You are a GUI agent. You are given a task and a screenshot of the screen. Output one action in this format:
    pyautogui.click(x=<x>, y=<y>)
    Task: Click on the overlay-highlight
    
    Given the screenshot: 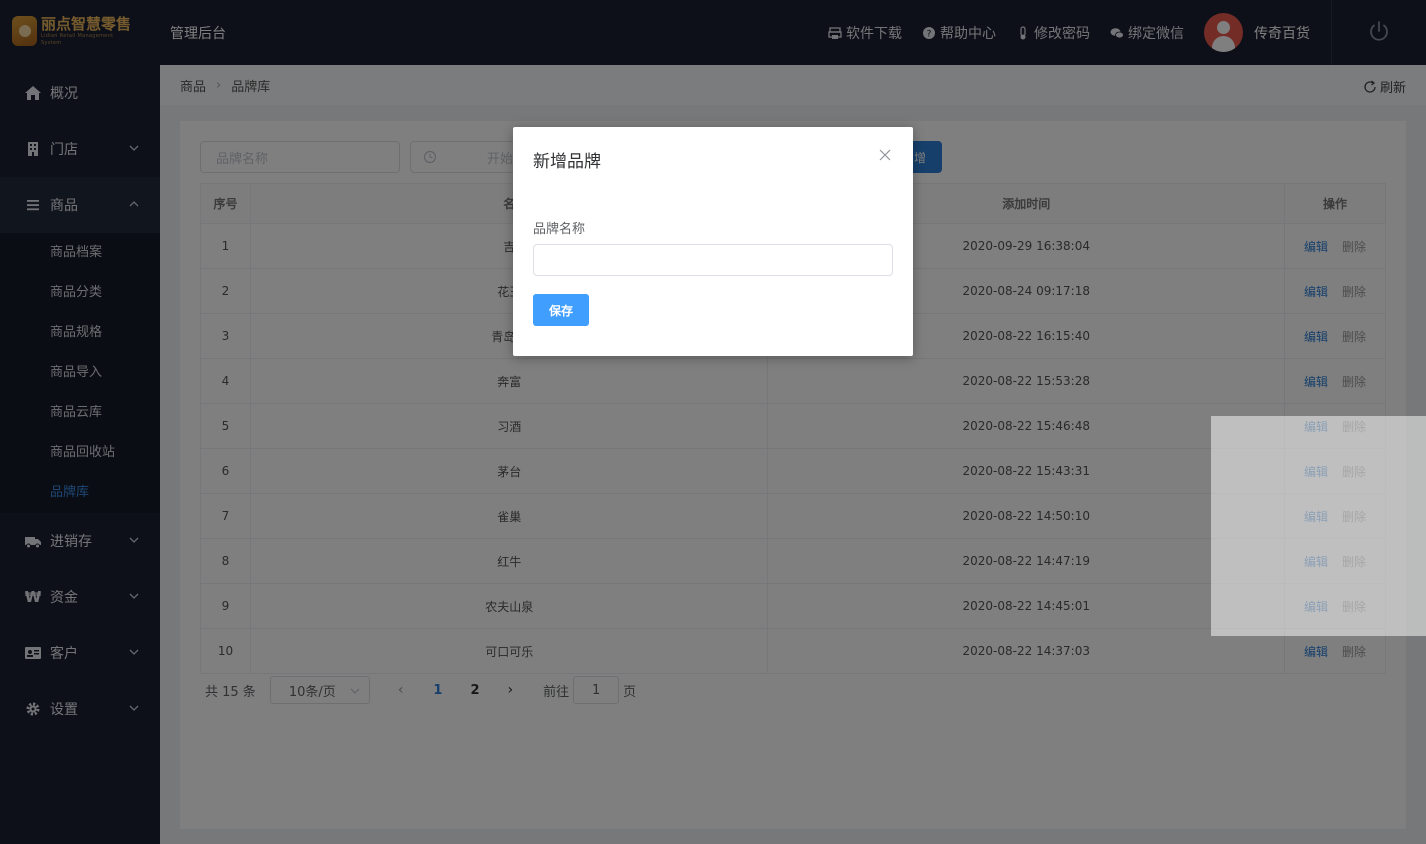 What is the action you would take?
    pyautogui.click(x=1318, y=526)
    